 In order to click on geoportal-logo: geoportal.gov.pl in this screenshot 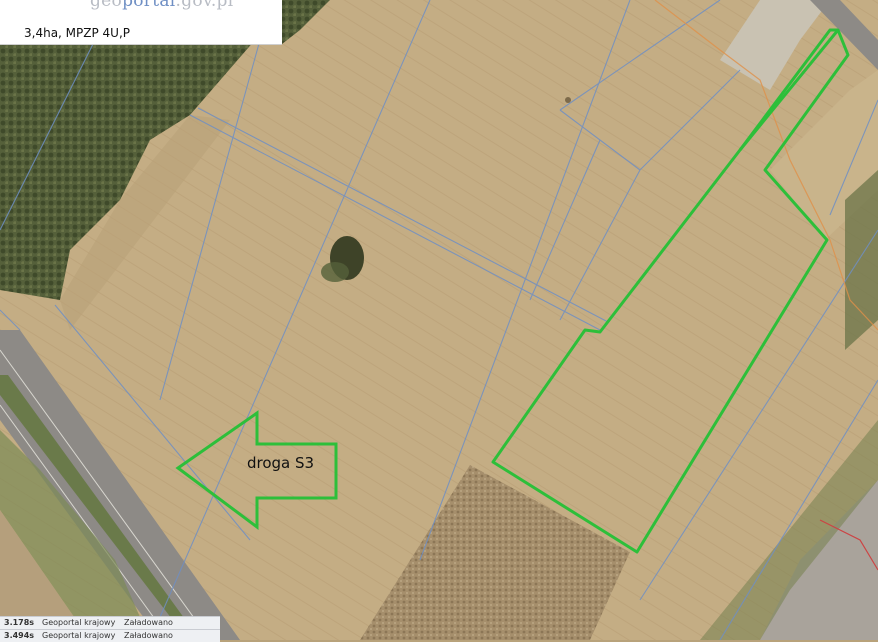, I will do `click(161, 5)`.